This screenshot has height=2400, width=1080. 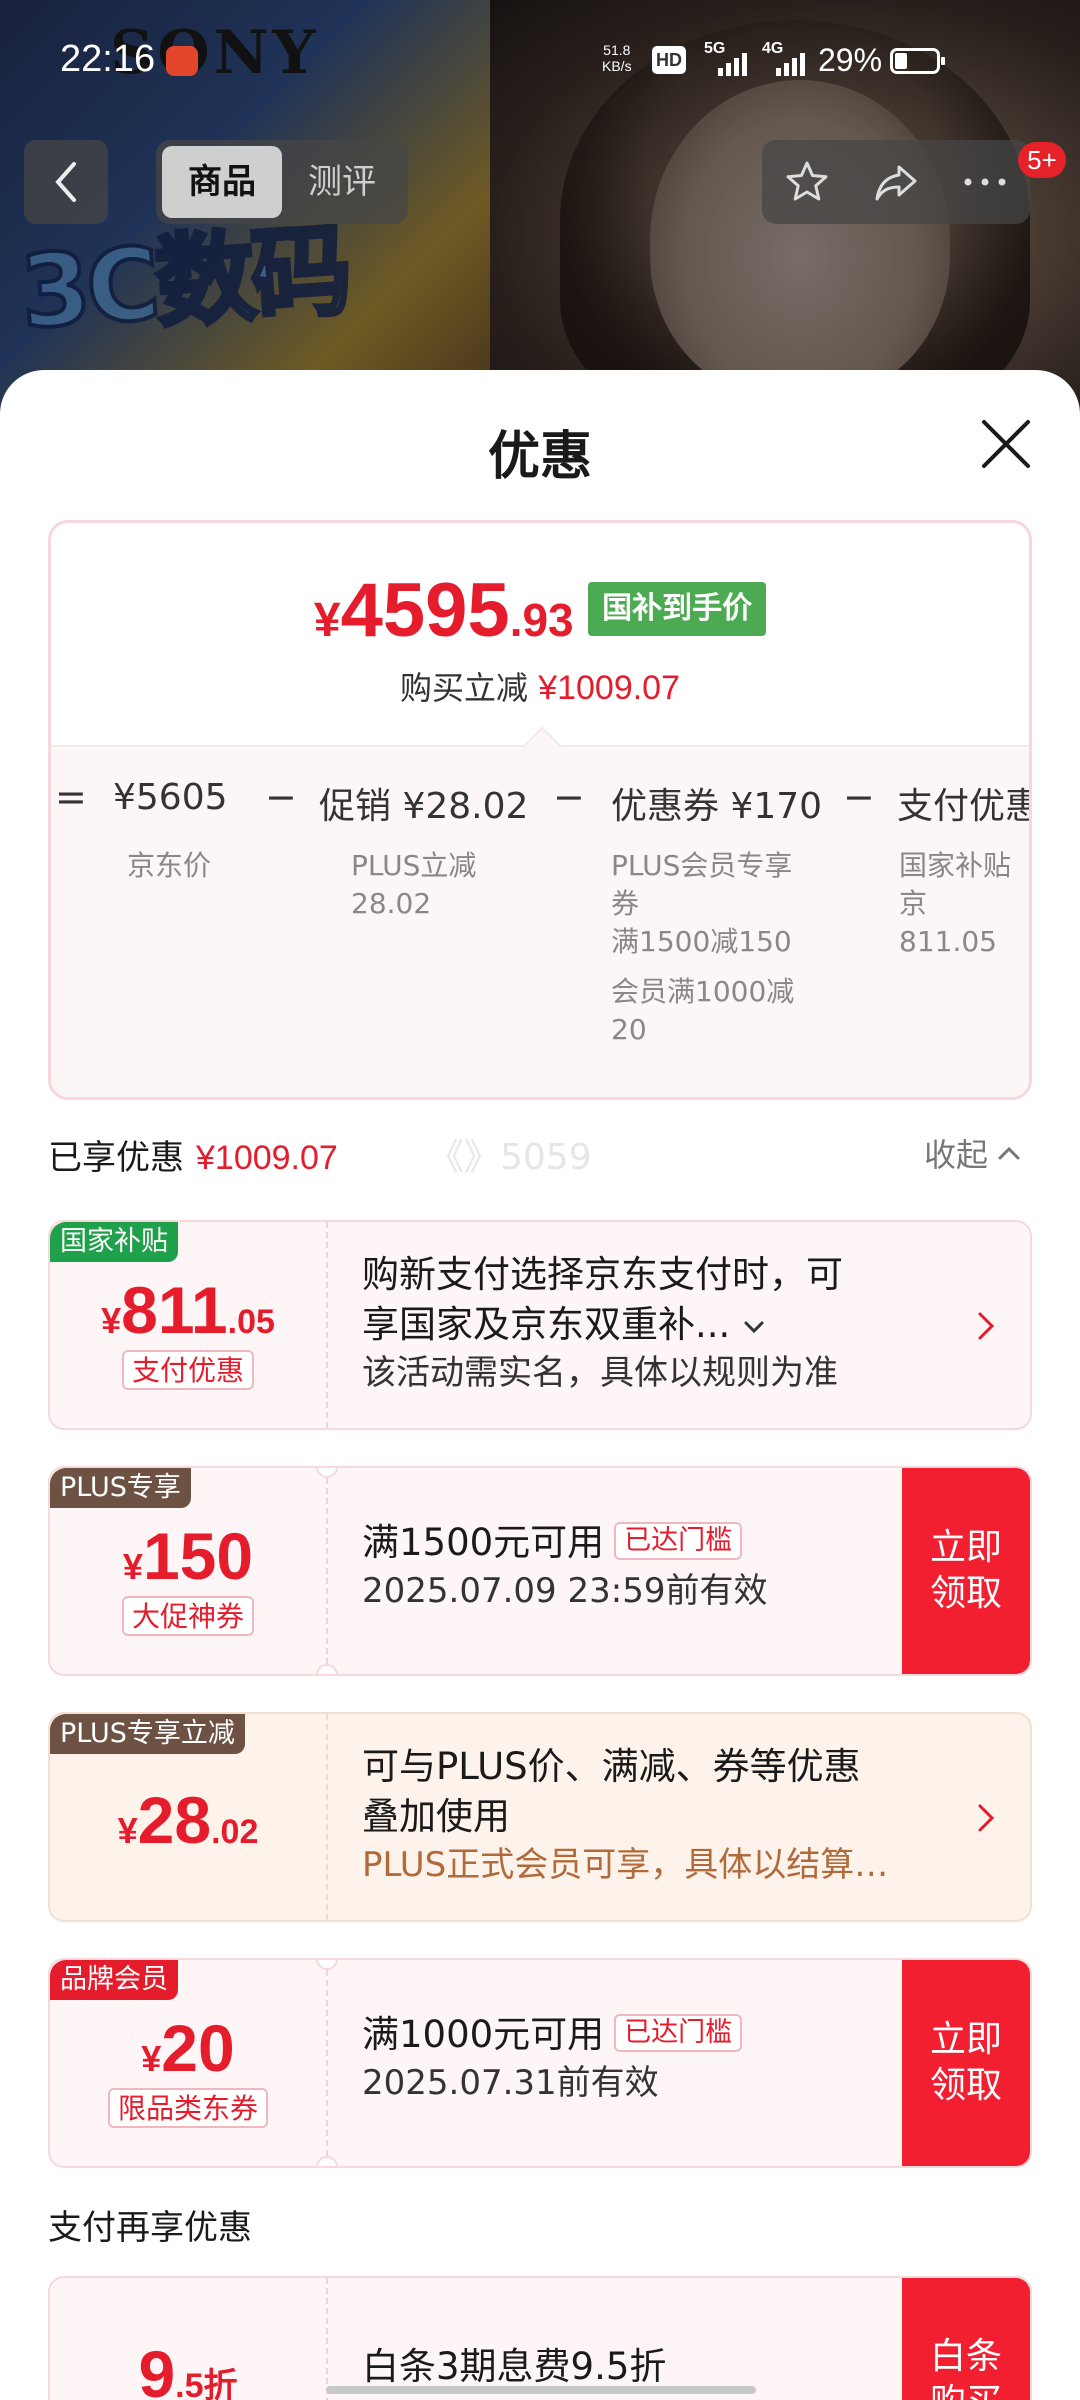 I want to click on breakdown-desc-line: 28.02, so click(x=391, y=903).